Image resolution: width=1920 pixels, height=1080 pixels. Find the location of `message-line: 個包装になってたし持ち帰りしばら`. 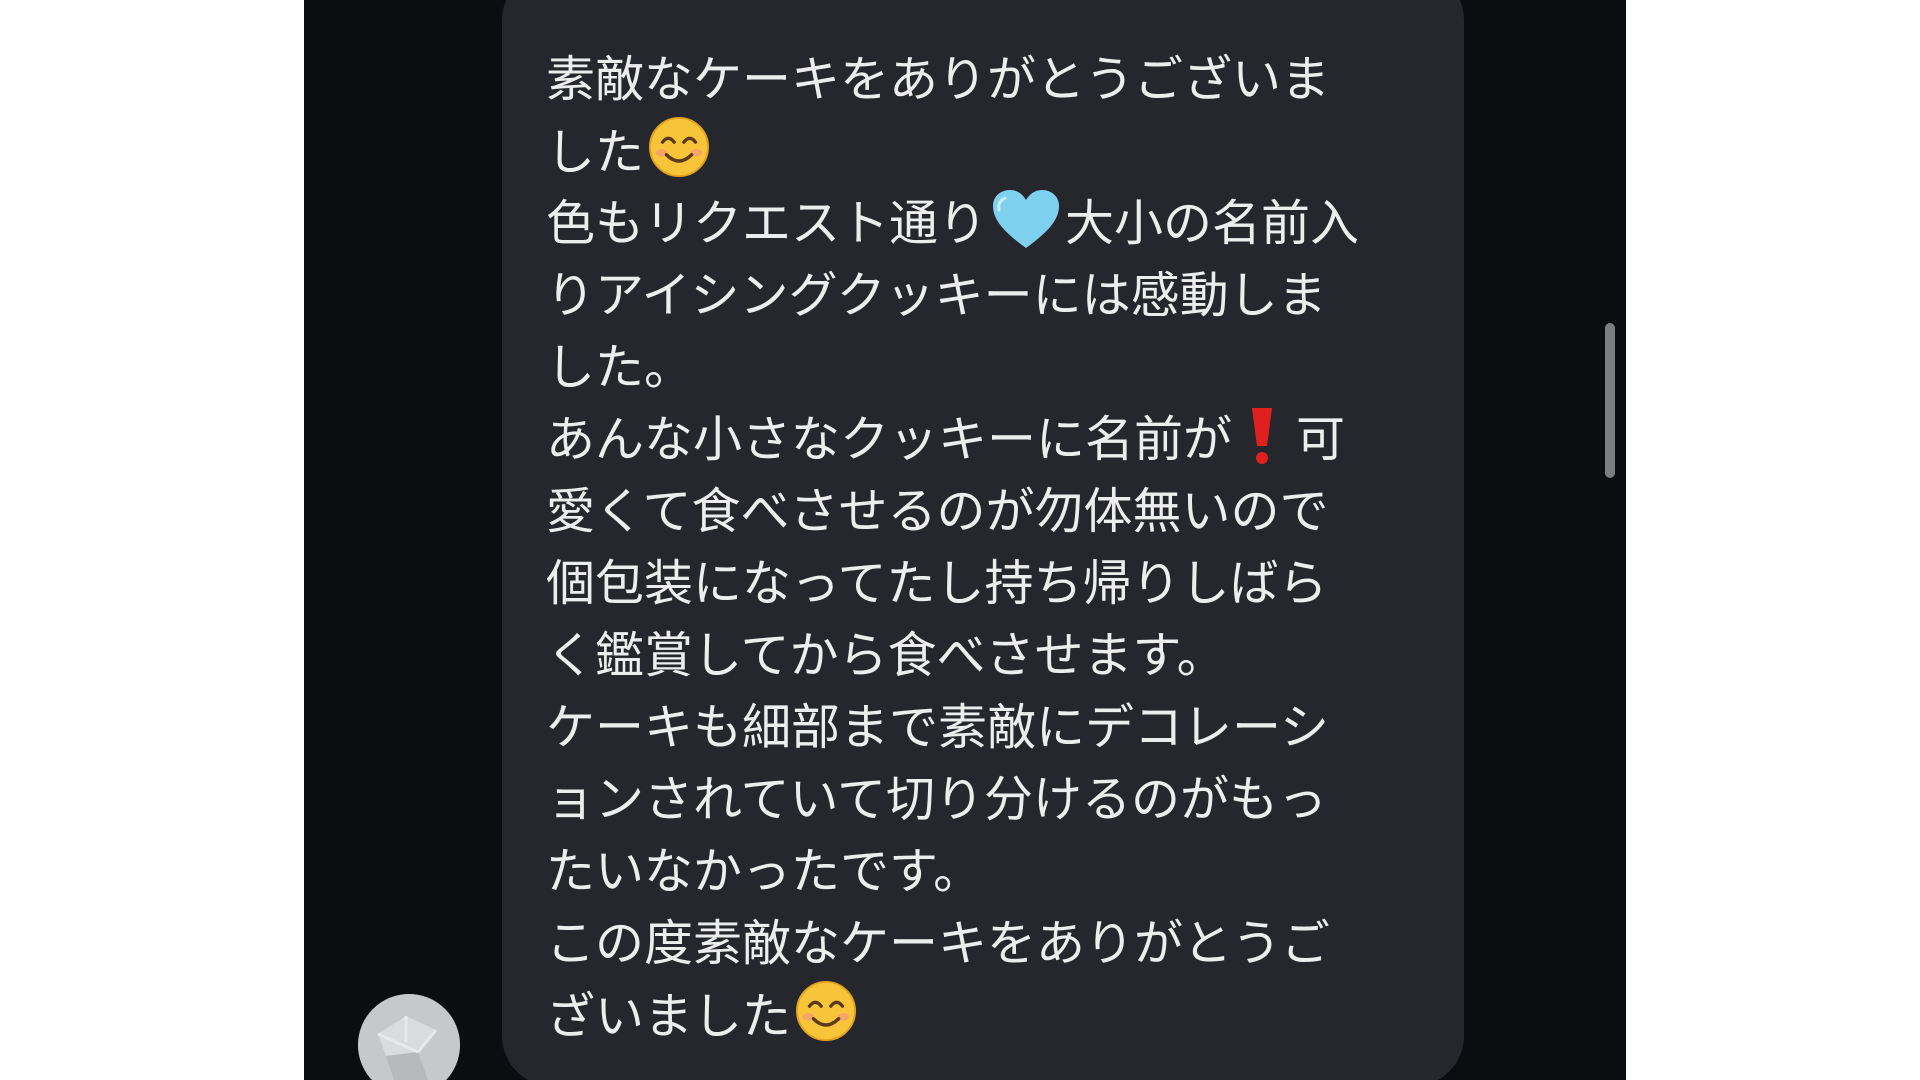

message-line: 個包装になってたし持ち帰りしばら is located at coordinates (1005, 584).